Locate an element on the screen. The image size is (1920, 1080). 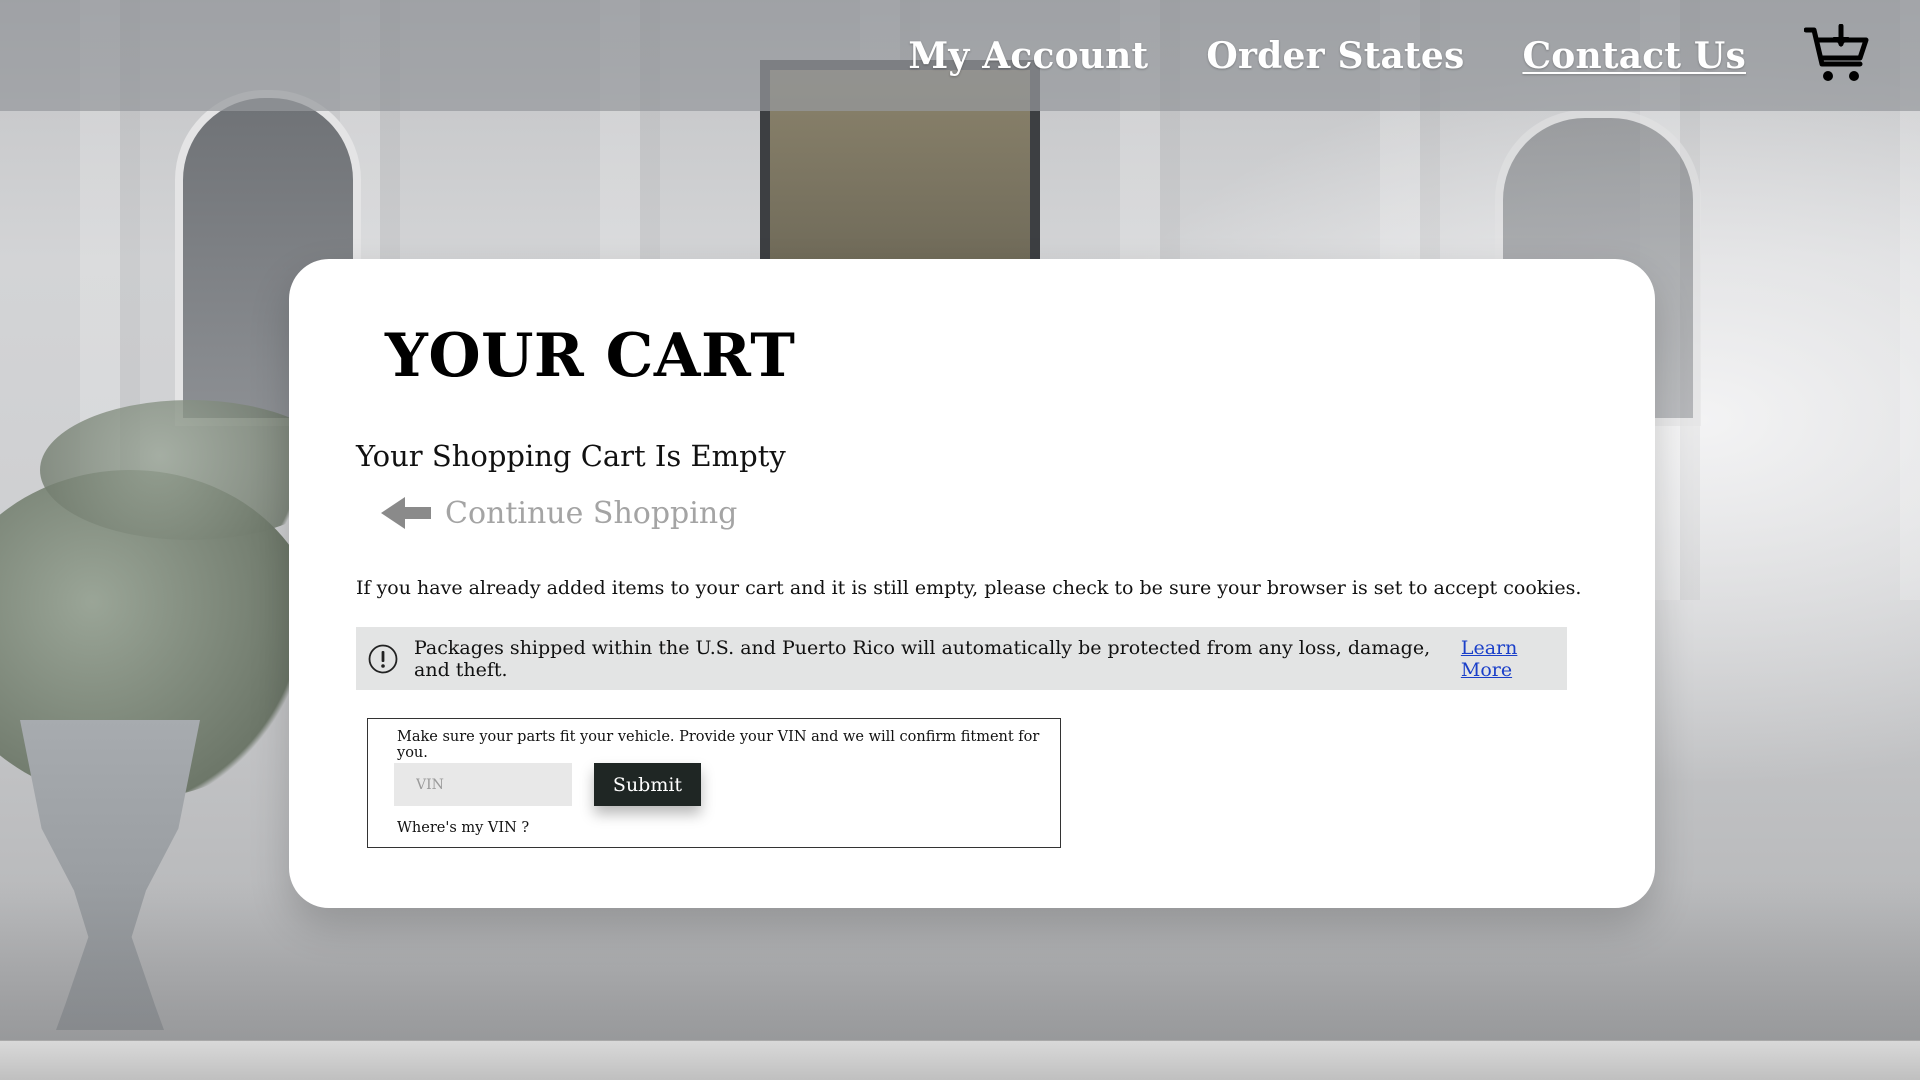
nav-order-states: Order States is located at coordinates (1335, 56).